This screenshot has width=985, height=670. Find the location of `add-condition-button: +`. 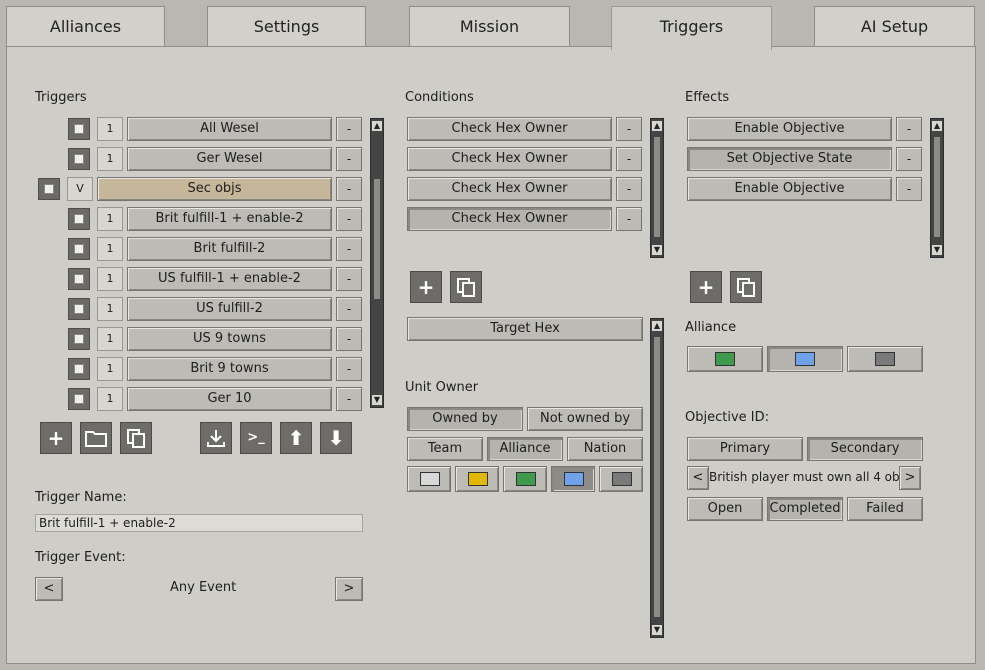

add-condition-button: + is located at coordinates (426, 287).